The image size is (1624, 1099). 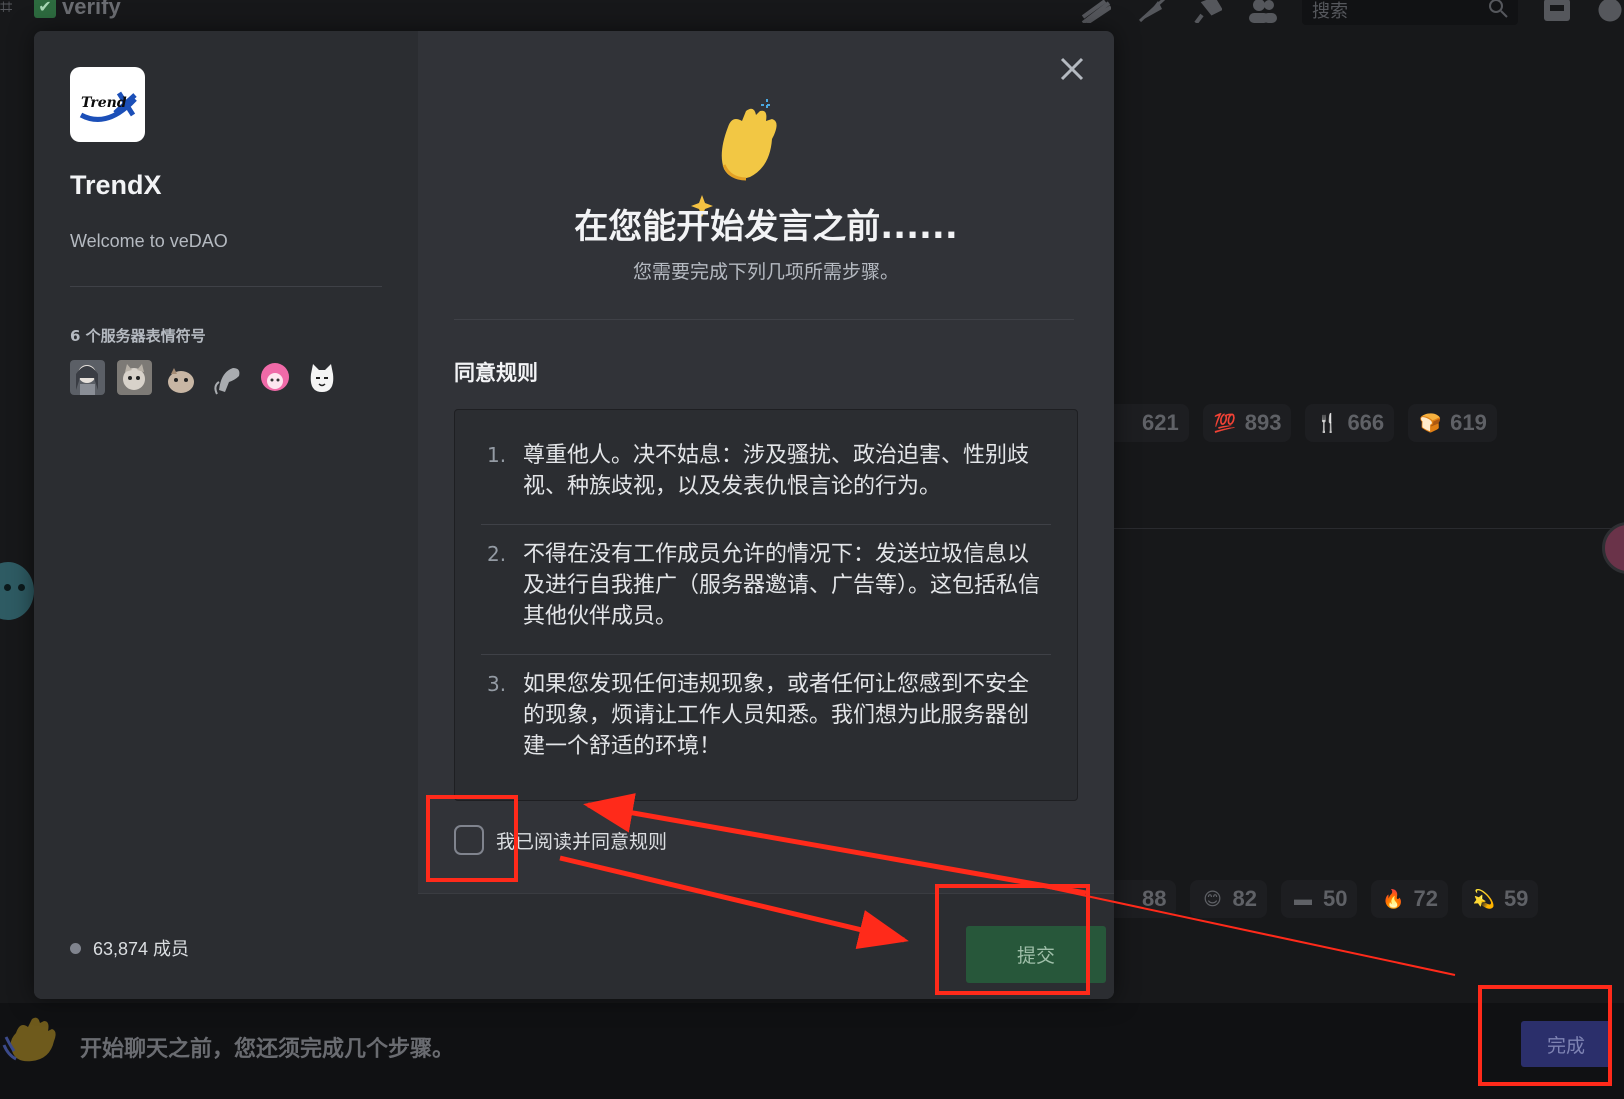 What do you see at coordinates (812, 1051) in the screenshot?
I see `onboarding-bar: 开始聊天之前，您还须完成几个步骤。 完成` at bounding box center [812, 1051].